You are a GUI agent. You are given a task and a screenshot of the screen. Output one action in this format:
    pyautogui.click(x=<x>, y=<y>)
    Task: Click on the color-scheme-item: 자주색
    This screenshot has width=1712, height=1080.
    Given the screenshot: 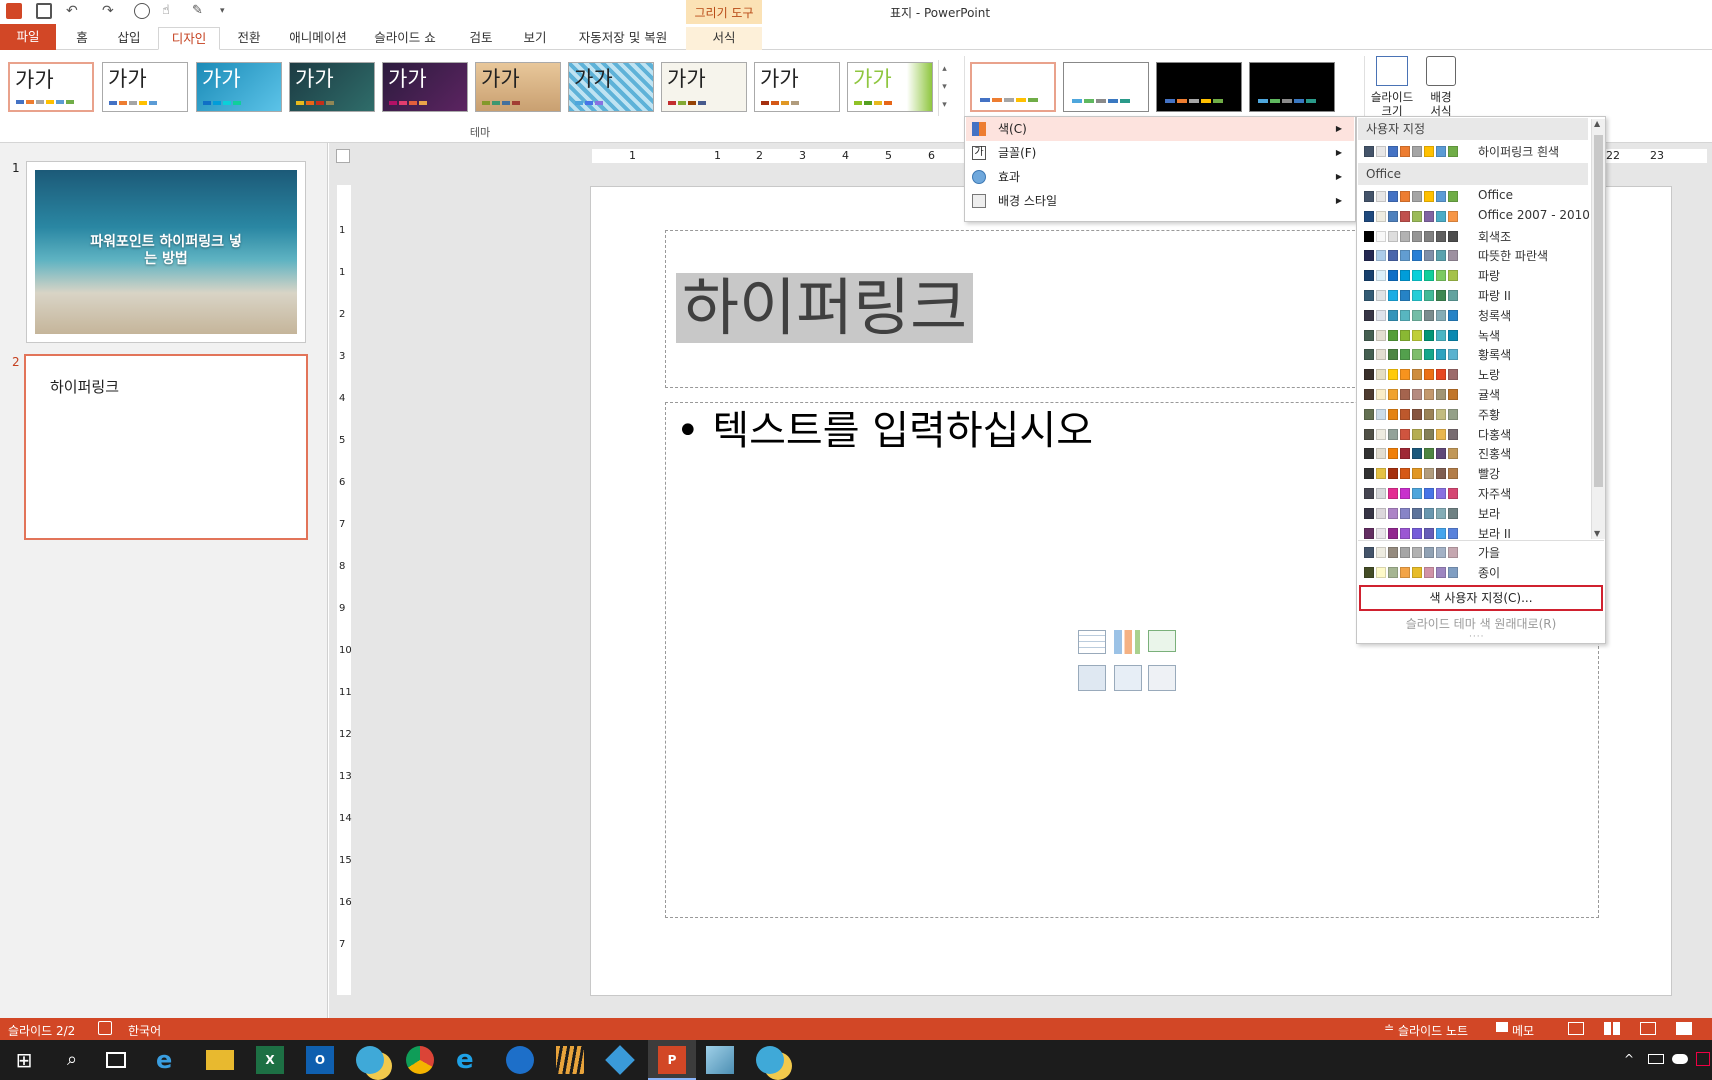 What is the action you would take?
    pyautogui.click(x=1473, y=493)
    